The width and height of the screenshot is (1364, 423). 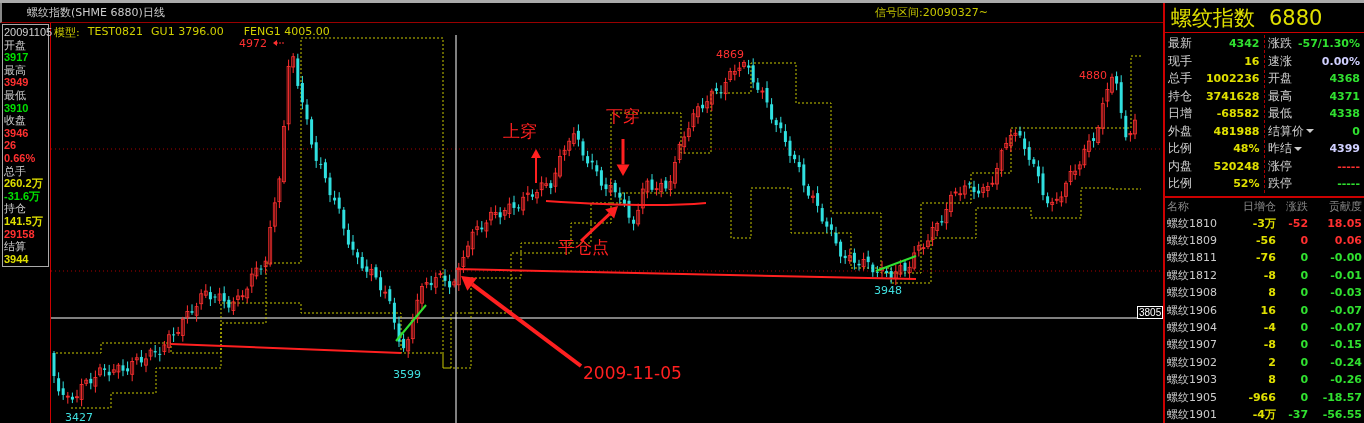 What do you see at coordinates (1192, 380) in the screenshot?
I see `table-cell-text: 螺纹1903` at bounding box center [1192, 380].